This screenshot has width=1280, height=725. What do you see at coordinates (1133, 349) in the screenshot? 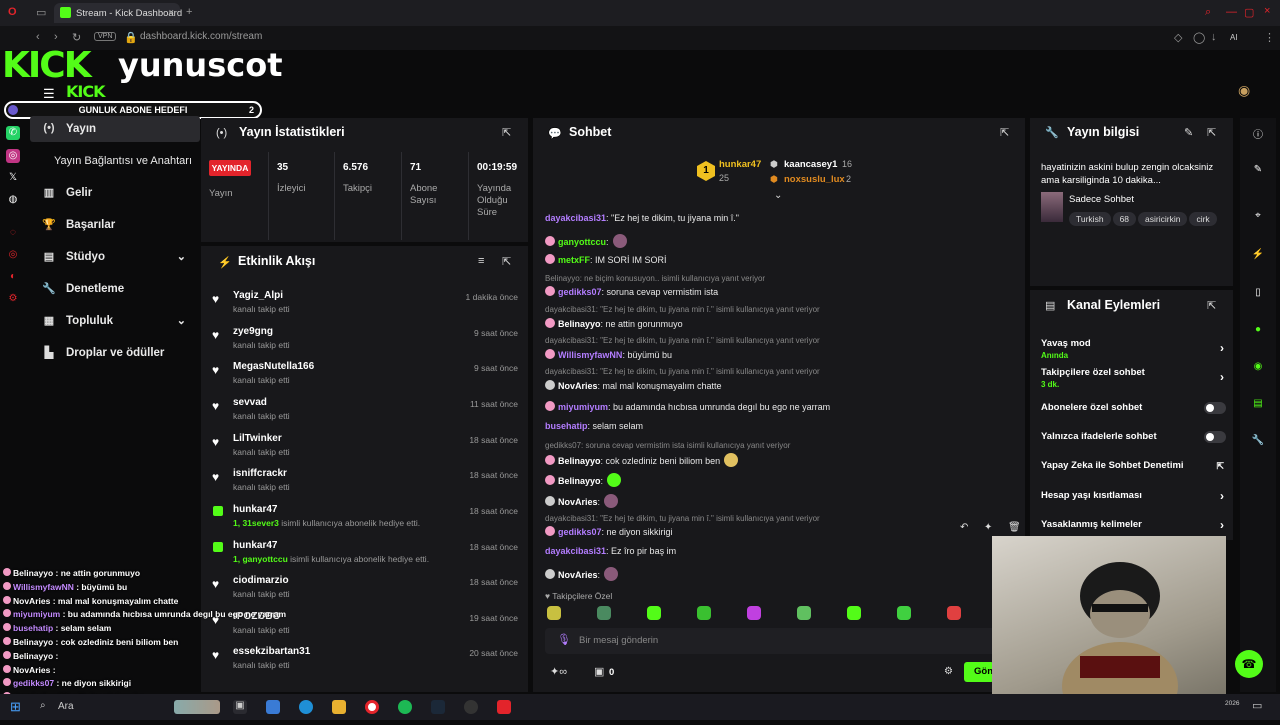
I see `action-slow-mode: Yavaş mod Anında ›` at bounding box center [1133, 349].